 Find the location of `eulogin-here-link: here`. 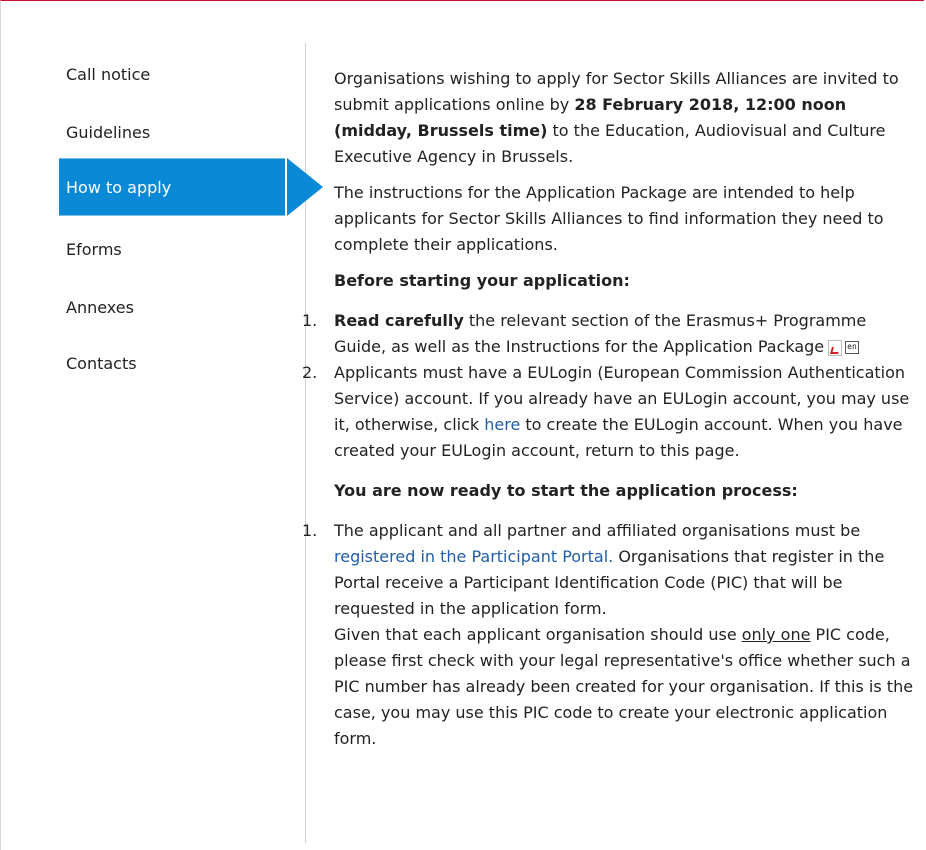

eulogin-here-link: here is located at coordinates (502, 424).